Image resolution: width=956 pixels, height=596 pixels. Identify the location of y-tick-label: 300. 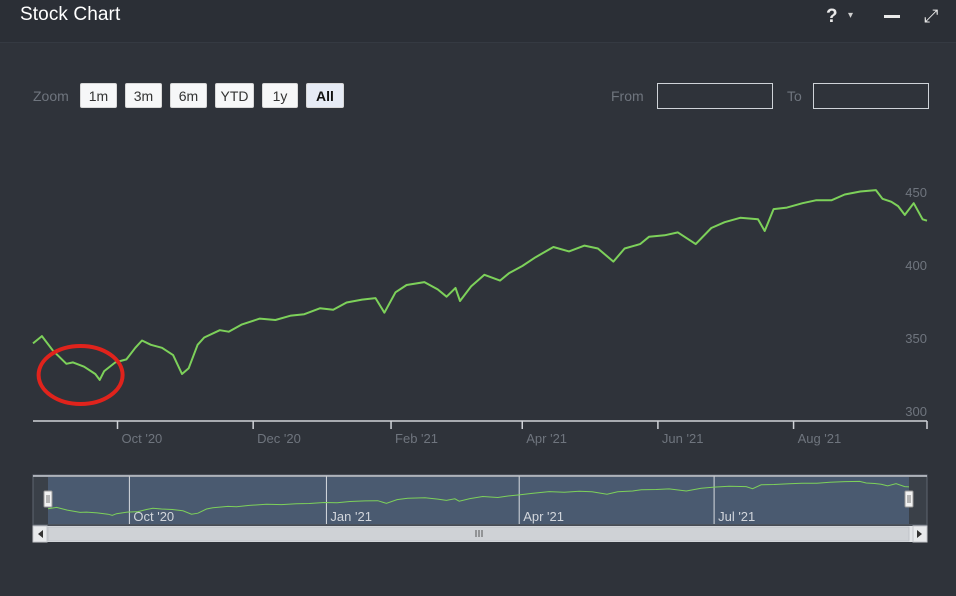
(916, 411).